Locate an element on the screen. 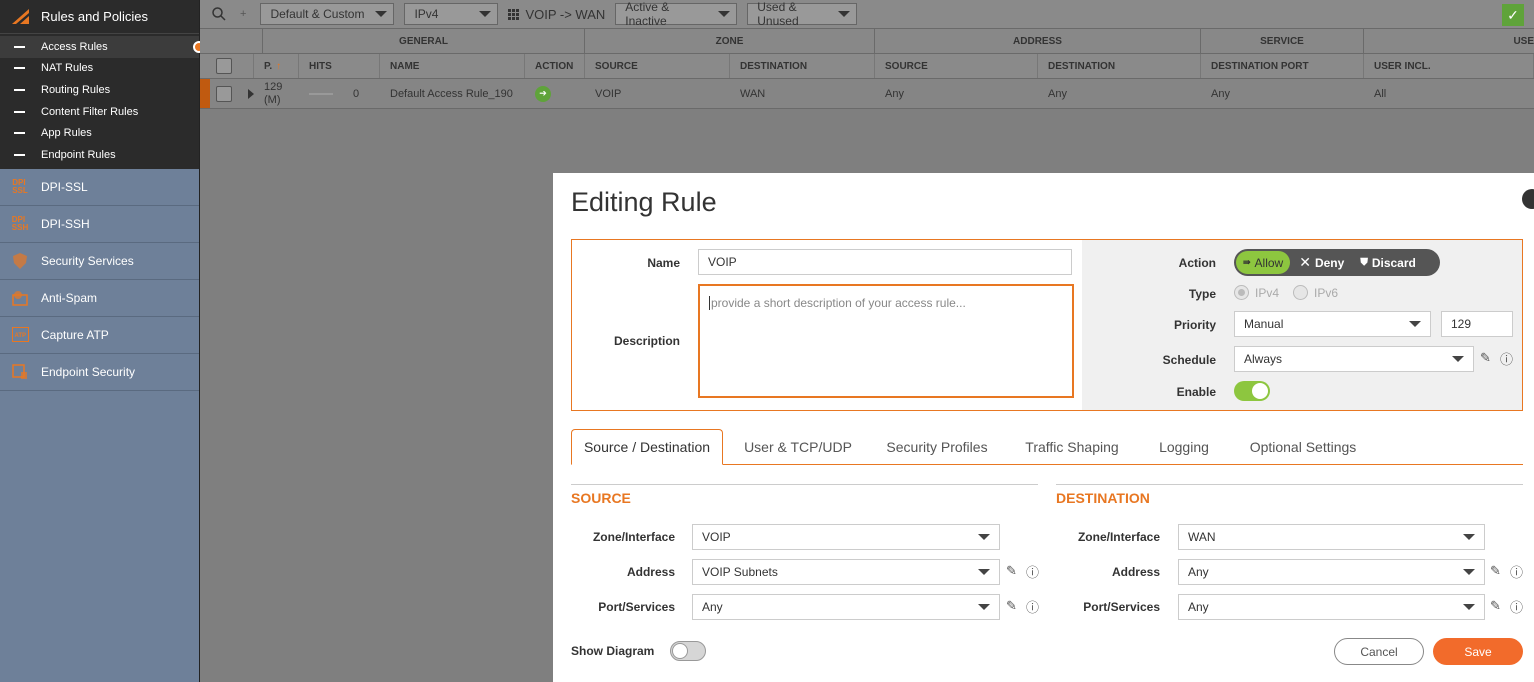 Image resolution: width=1534 pixels, height=682 pixels. usage-filter-select: Used & Unused is located at coordinates (802, 14).